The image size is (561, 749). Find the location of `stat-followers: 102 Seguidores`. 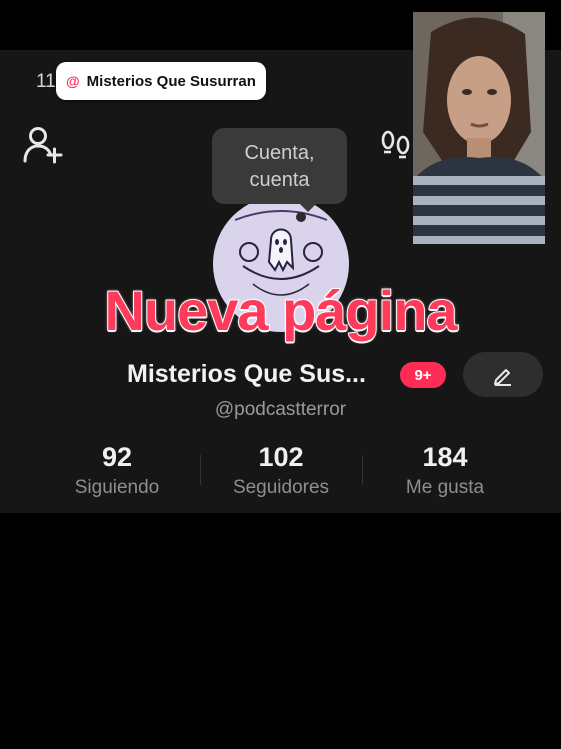

stat-followers: 102 Seguidores is located at coordinates (281, 470).